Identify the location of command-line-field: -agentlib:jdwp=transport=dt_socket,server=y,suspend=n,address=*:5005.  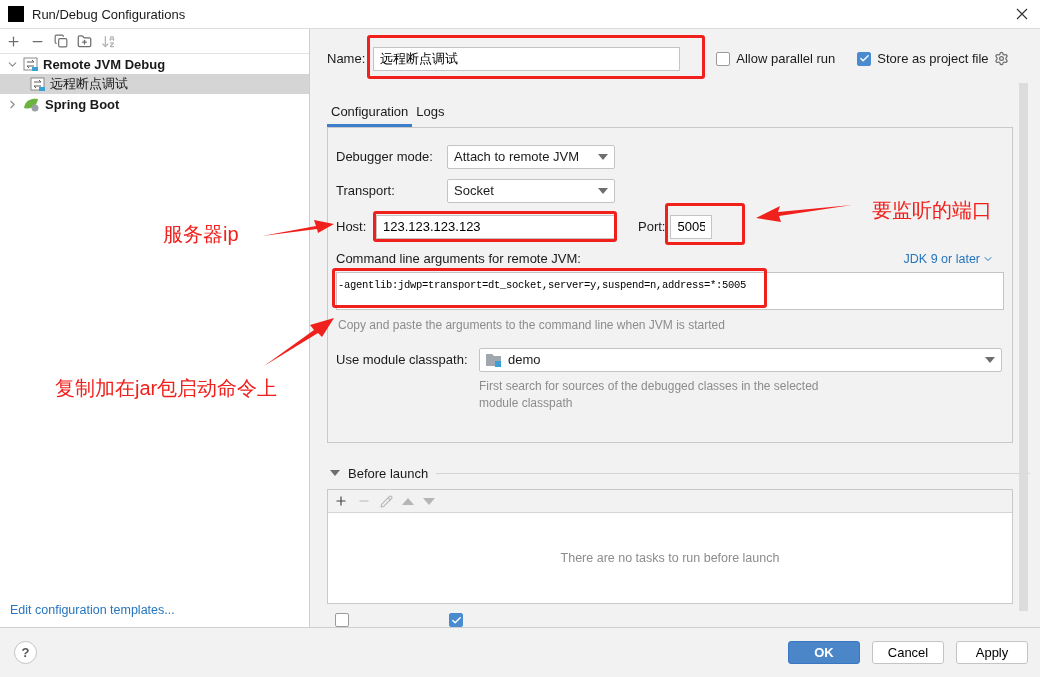
(670, 290).